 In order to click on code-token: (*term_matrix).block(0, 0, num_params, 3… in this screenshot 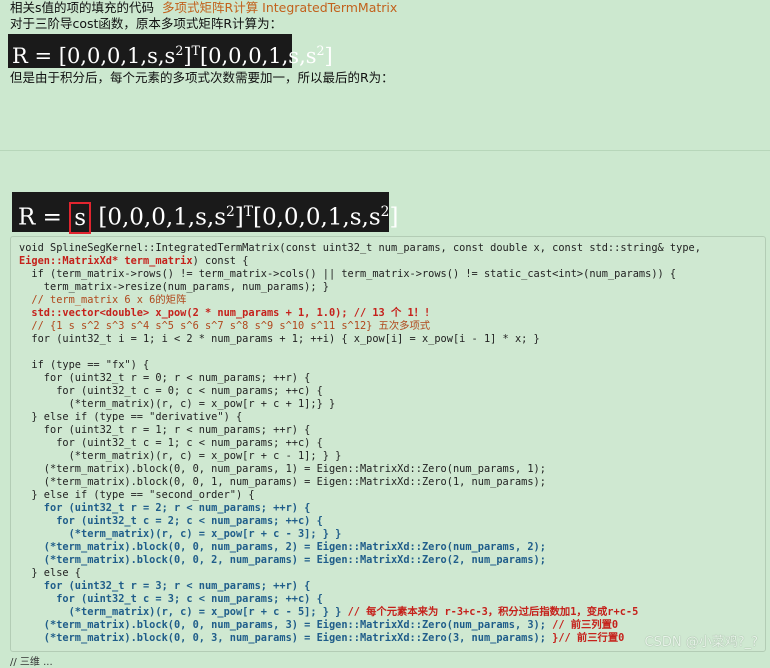, I will do `click(282, 625)`.